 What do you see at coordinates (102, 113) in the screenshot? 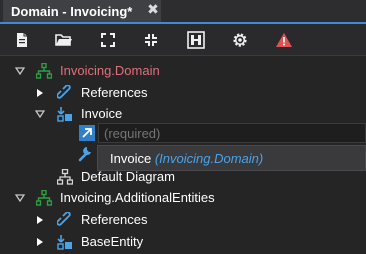
I see `tree-node-label: Invoice` at bounding box center [102, 113].